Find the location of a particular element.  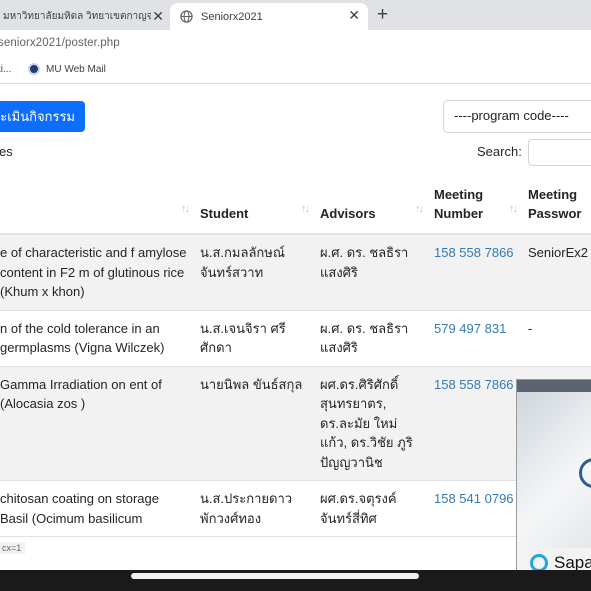

cell-student: น.ส.กมลลักษณ์ จันทร์สวาท is located at coordinates (254, 272).